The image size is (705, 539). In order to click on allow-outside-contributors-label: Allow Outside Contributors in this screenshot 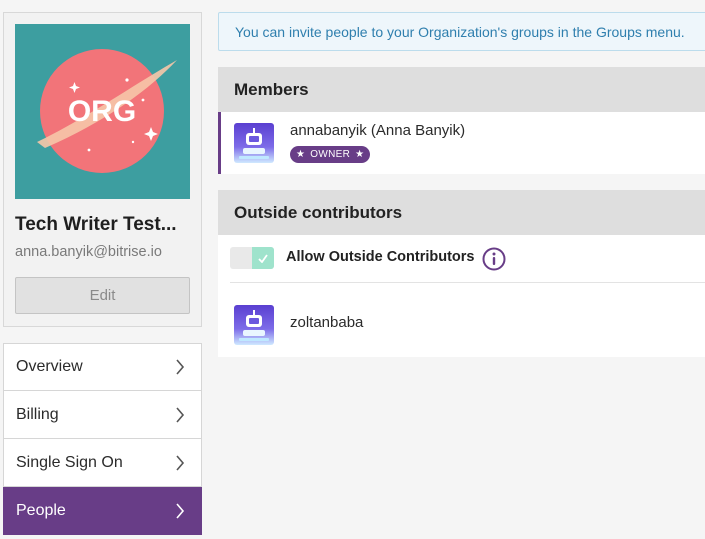, I will do `click(380, 257)`.